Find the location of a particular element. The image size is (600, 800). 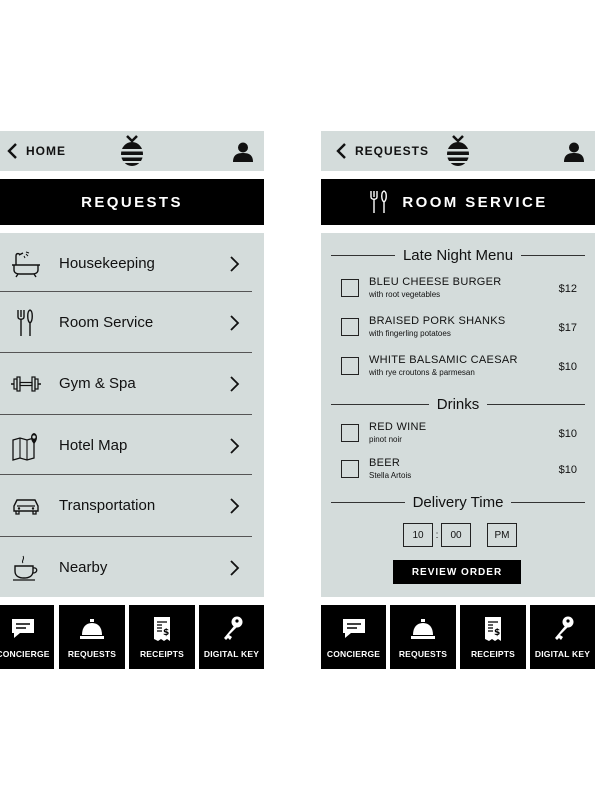

item-name: BEER is located at coordinates (385, 463).